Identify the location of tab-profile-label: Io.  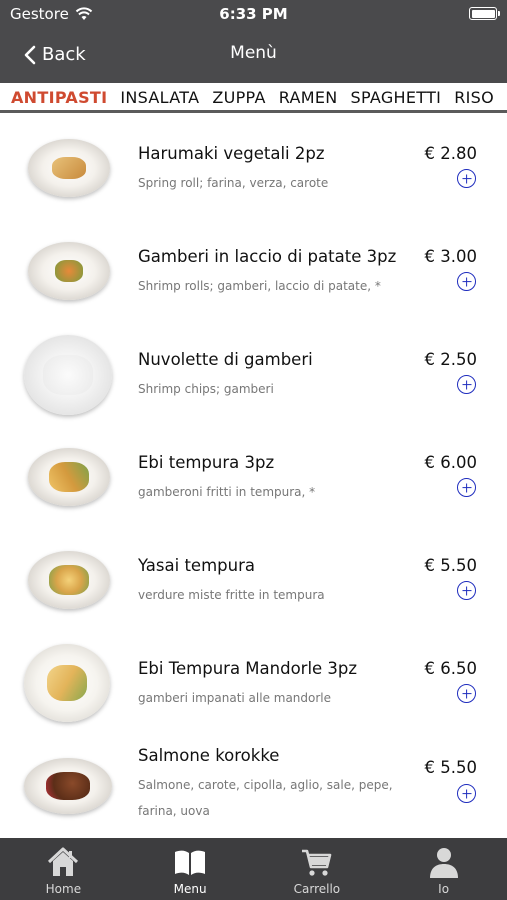
(444, 889).